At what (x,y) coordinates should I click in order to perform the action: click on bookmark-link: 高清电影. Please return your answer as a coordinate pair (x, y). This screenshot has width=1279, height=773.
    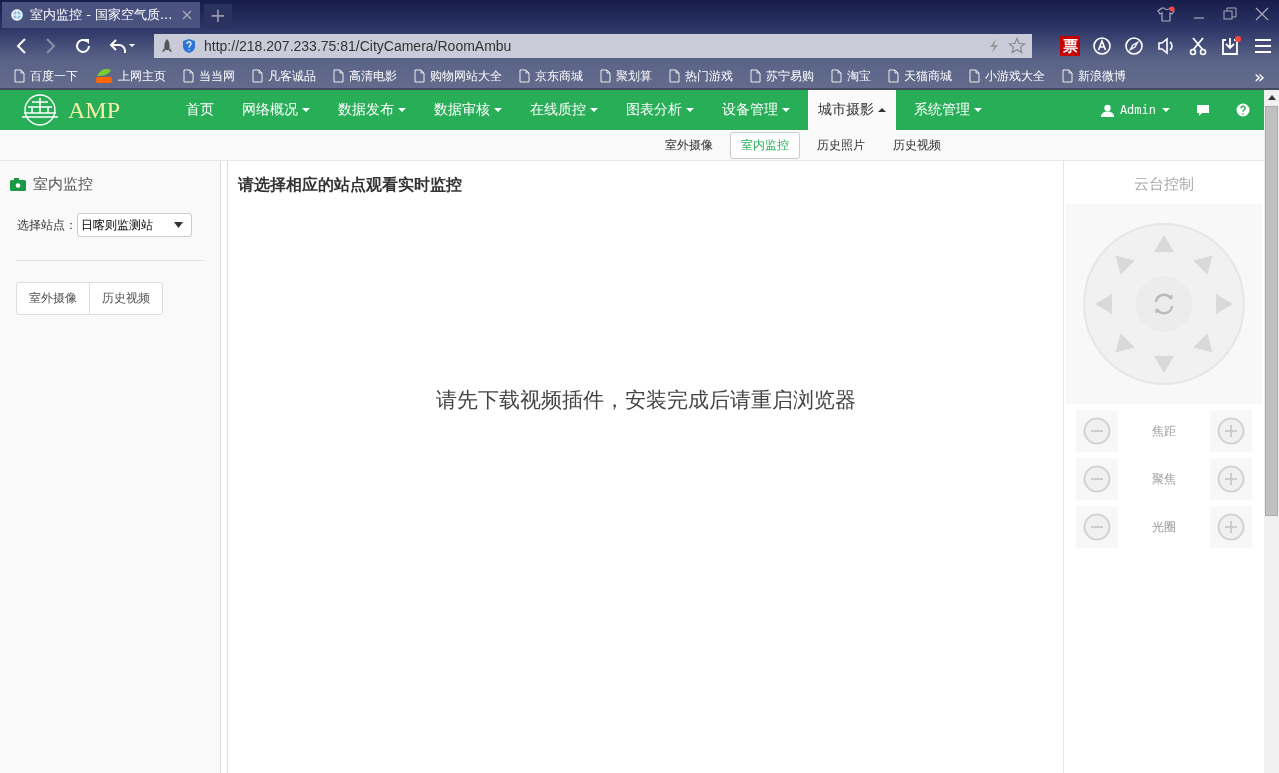
    Looking at the image, I should click on (365, 76).